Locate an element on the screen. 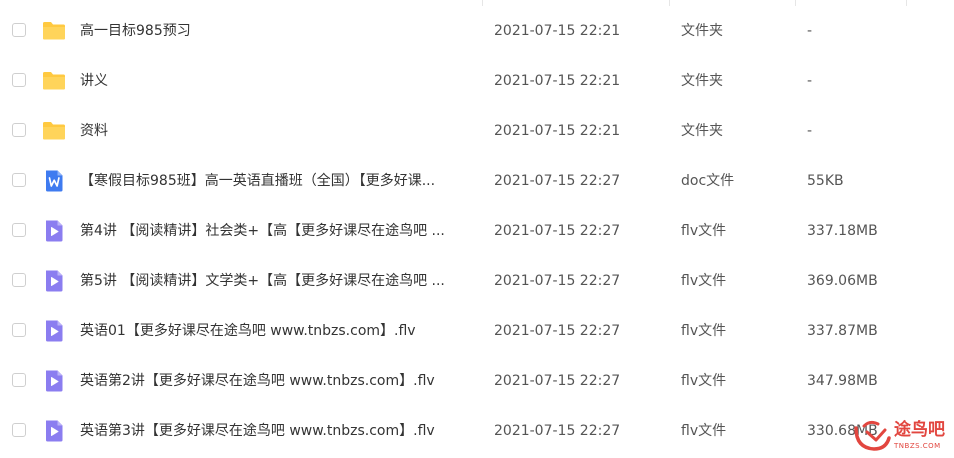  file-size: 347.98MB is located at coordinates (842, 381).